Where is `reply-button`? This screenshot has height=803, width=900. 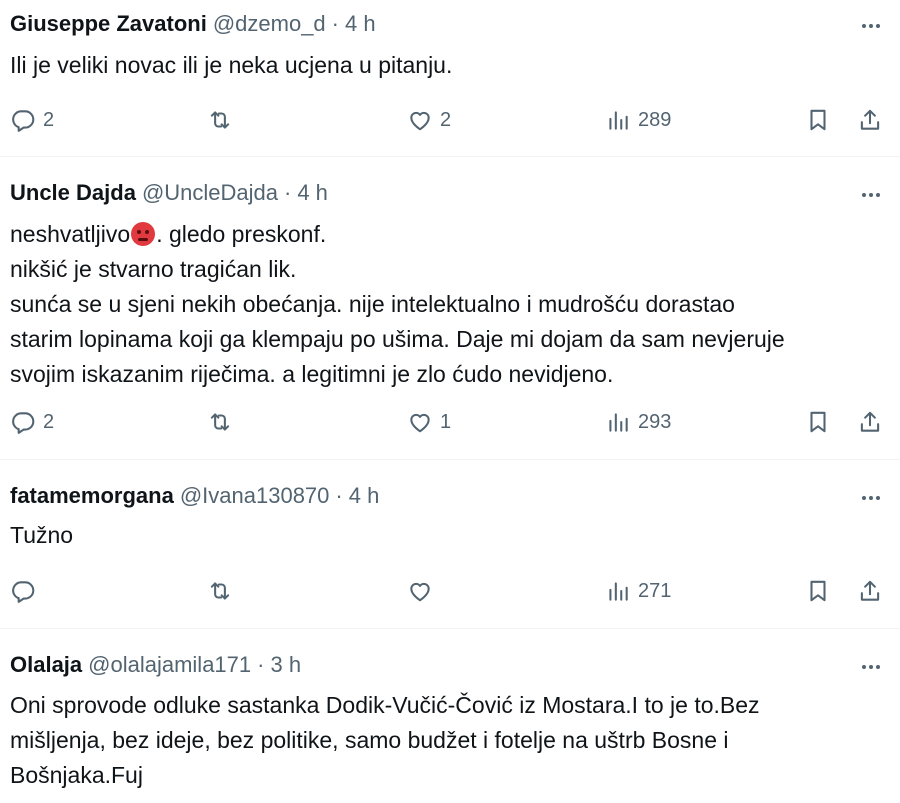 reply-button is located at coordinates (23, 591).